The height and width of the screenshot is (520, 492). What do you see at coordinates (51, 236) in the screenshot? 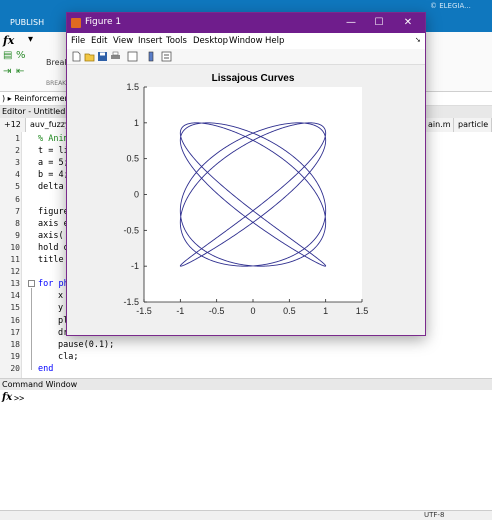
I see `code-line: axis(` at bounding box center [51, 236].